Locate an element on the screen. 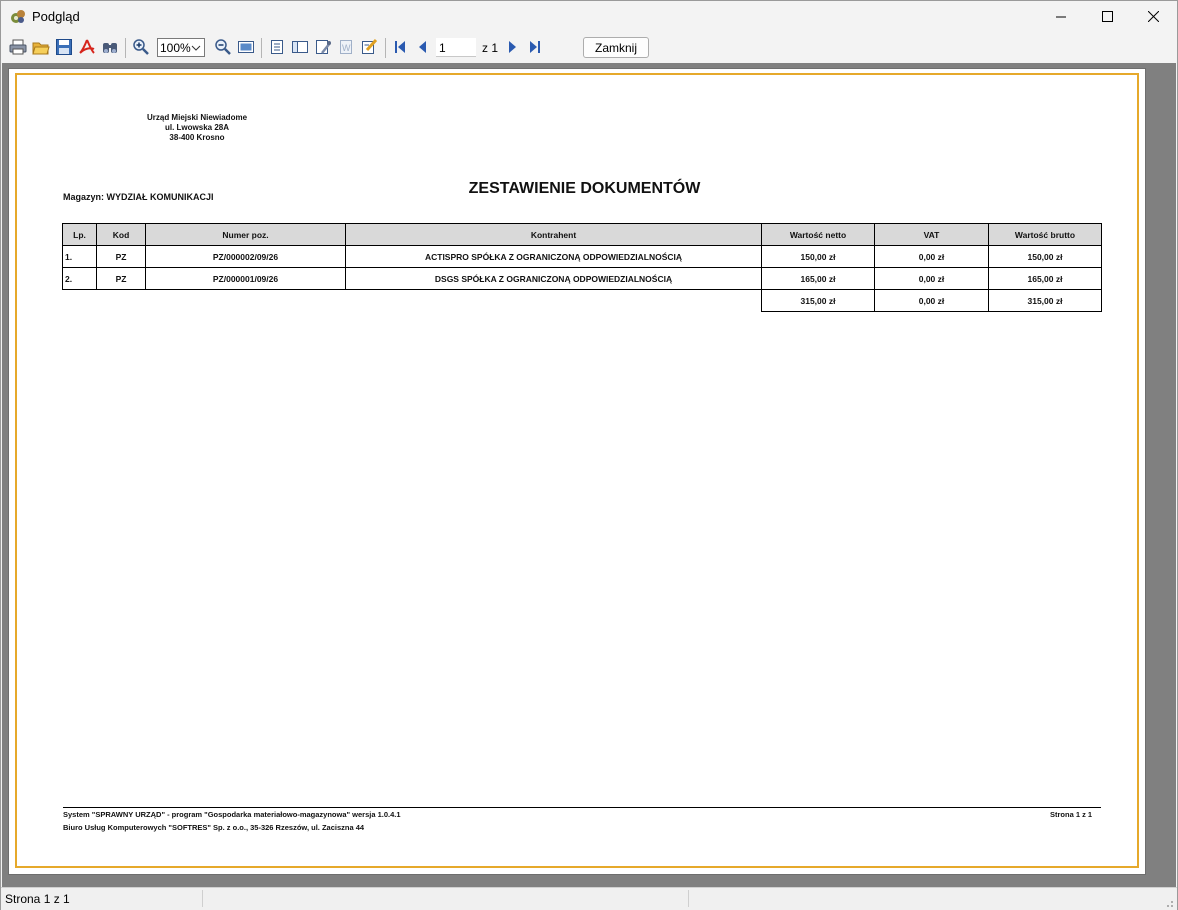  save-icon is located at coordinates (64, 47).